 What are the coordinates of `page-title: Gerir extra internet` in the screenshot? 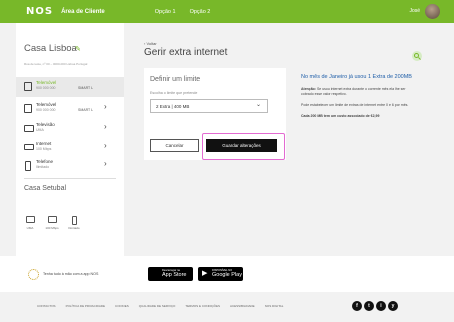 It's located at (186, 52).